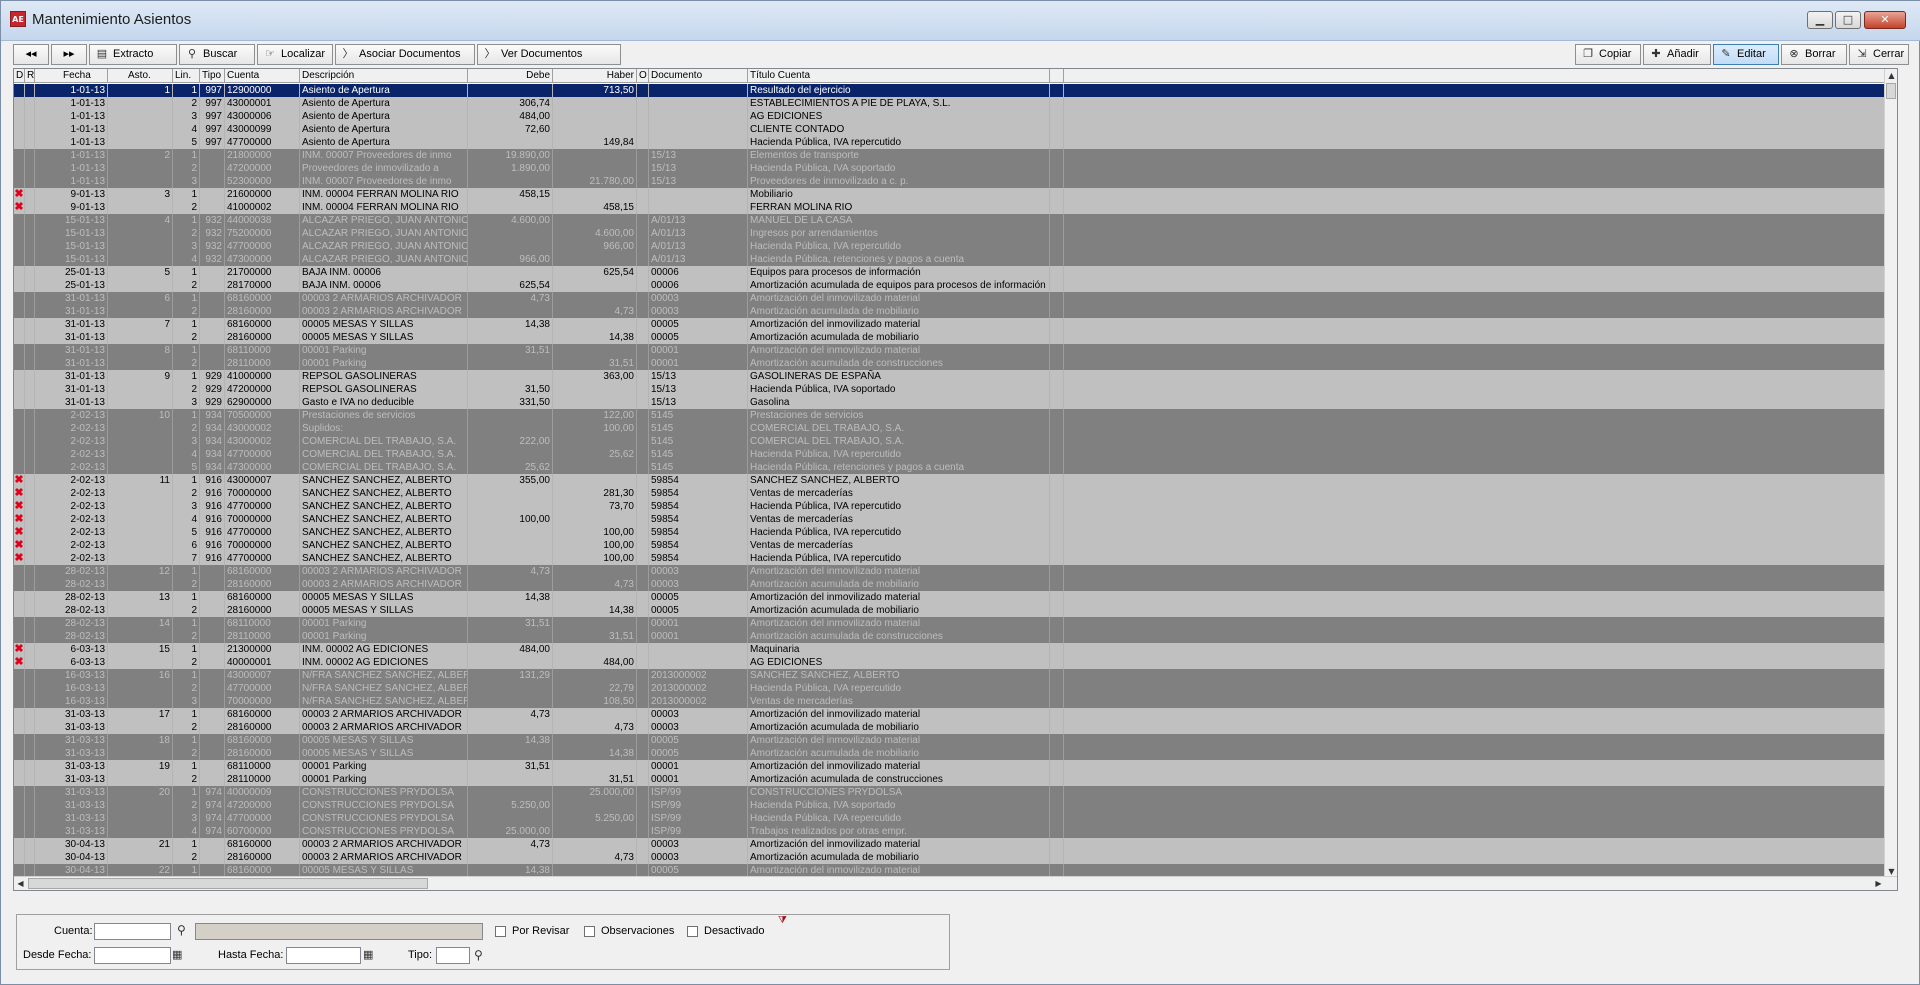  I want to click on next-record-button: ▸▸, so click(69, 54).